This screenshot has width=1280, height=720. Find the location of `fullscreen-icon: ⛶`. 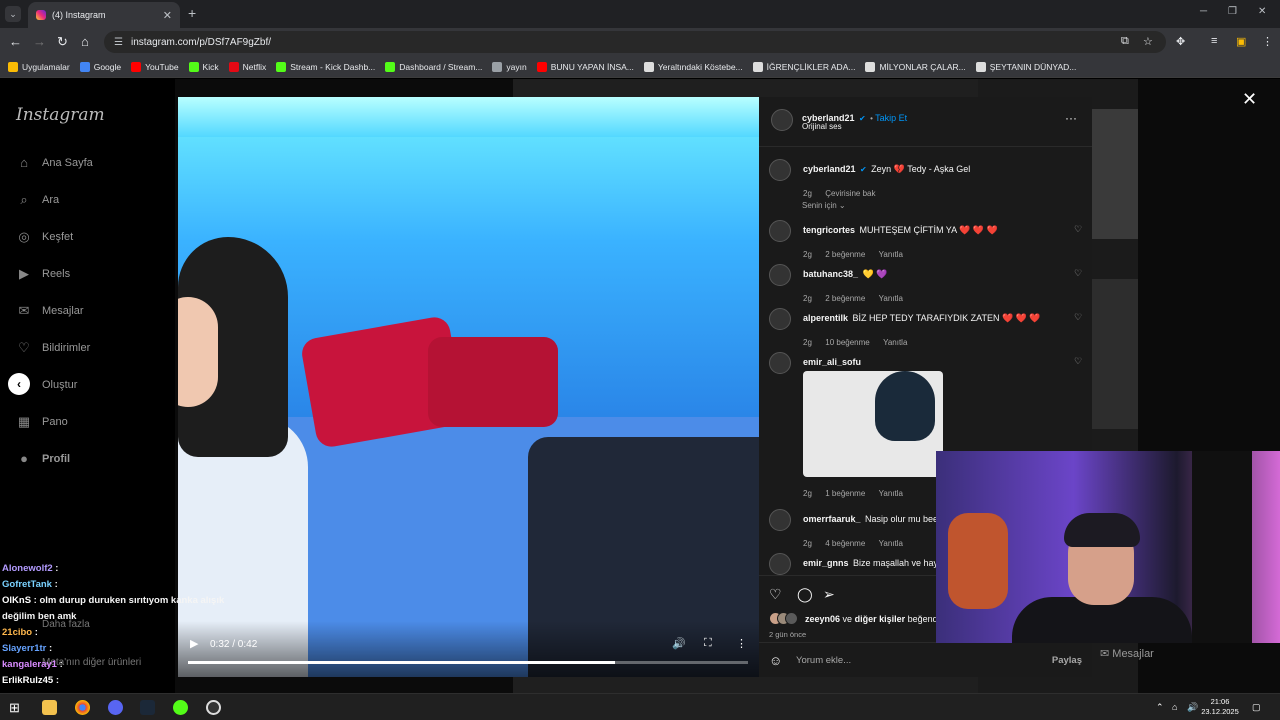

fullscreen-icon: ⛶ is located at coordinates (708, 643).